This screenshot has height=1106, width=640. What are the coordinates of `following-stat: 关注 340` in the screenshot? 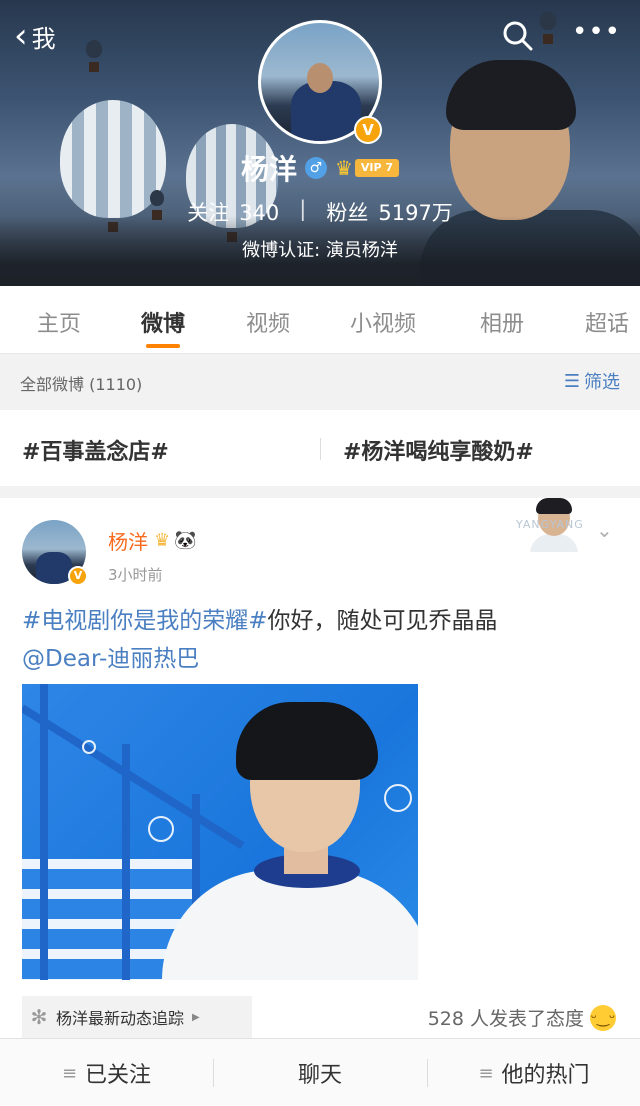 It's located at (233, 212).